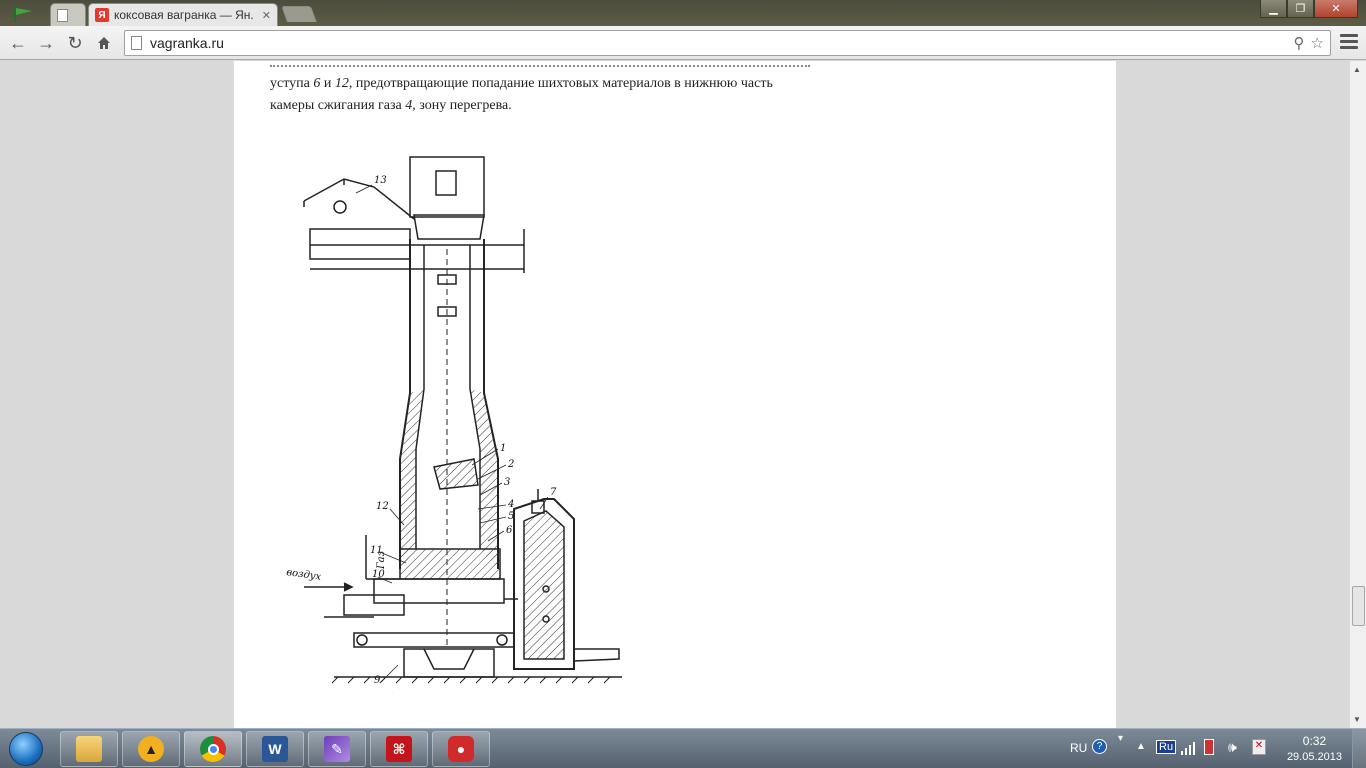 This screenshot has width=1366, height=768. What do you see at coordinates (509, 530) in the screenshot?
I see `label-6: 6` at bounding box center [509, 530].